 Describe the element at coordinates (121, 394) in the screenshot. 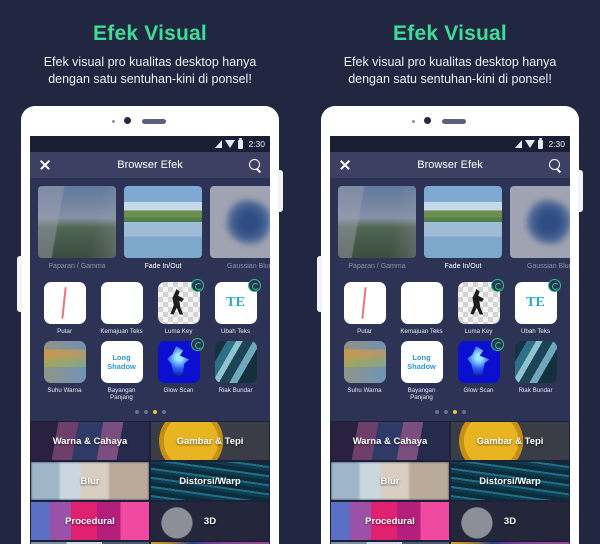

I see `effect-label: Bayangan Panjang` at that location.